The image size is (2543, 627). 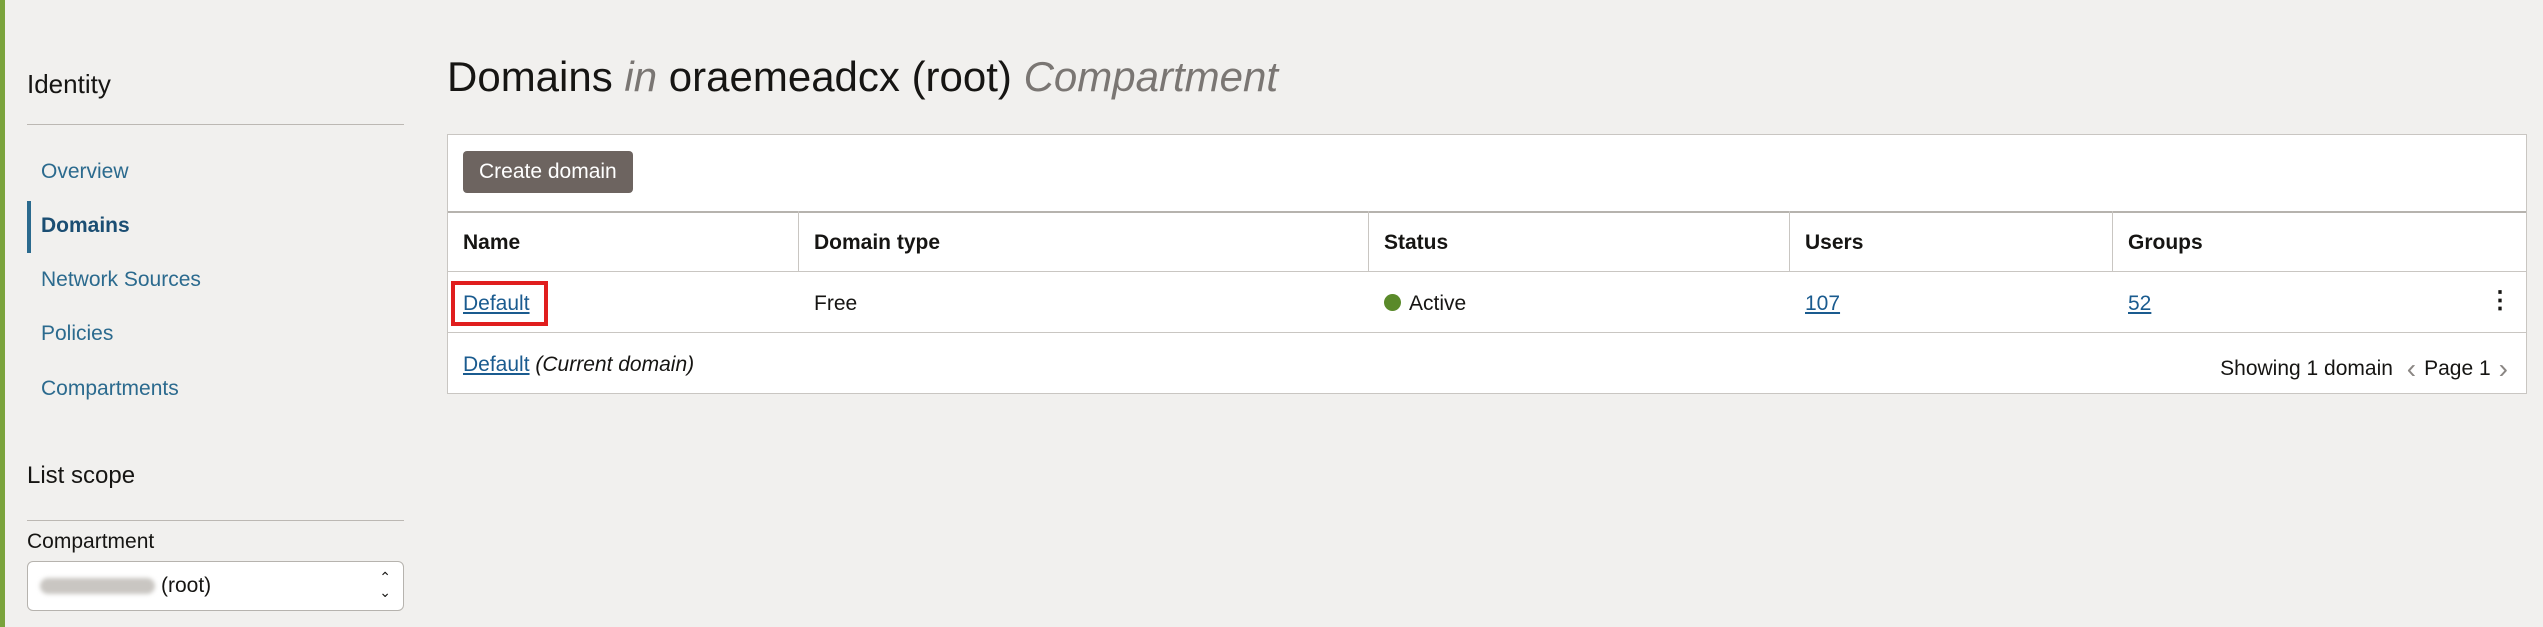 I want to click on sidebar-item-policies: Policies, so click(x=77, y=334).